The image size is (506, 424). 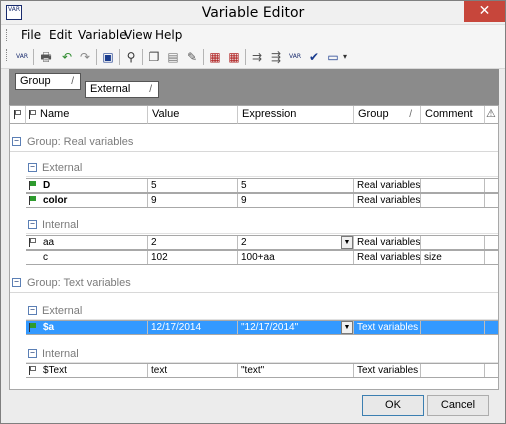 I want to click on table-row: aa 2 2 ▼ Real variables, so click(x=262, y=242).